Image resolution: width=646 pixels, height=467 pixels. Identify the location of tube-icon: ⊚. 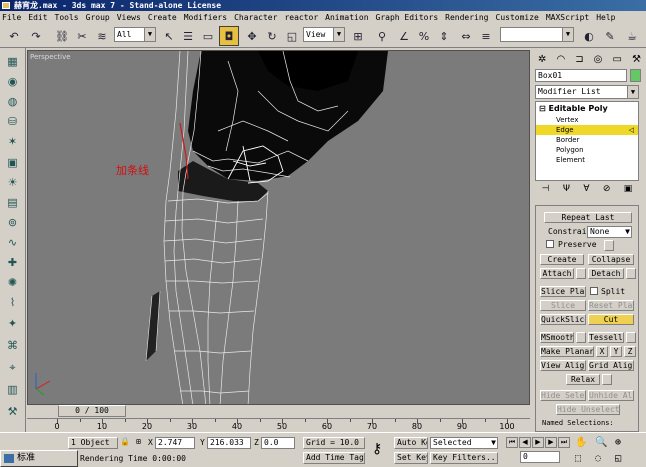
(12, 222).